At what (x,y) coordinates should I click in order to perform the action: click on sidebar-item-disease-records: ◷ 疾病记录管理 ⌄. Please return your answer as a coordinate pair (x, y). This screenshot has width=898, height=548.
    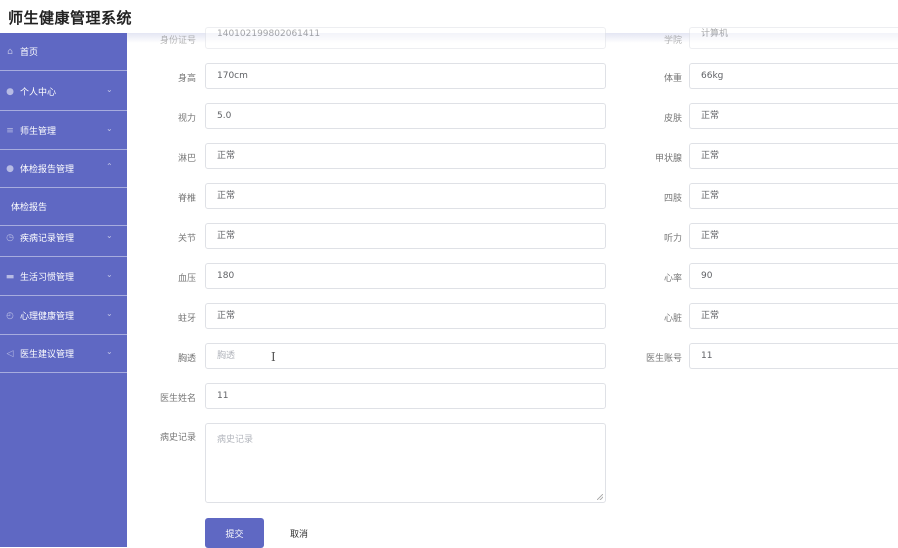
    Looking at the image, I should click on (63, 238).